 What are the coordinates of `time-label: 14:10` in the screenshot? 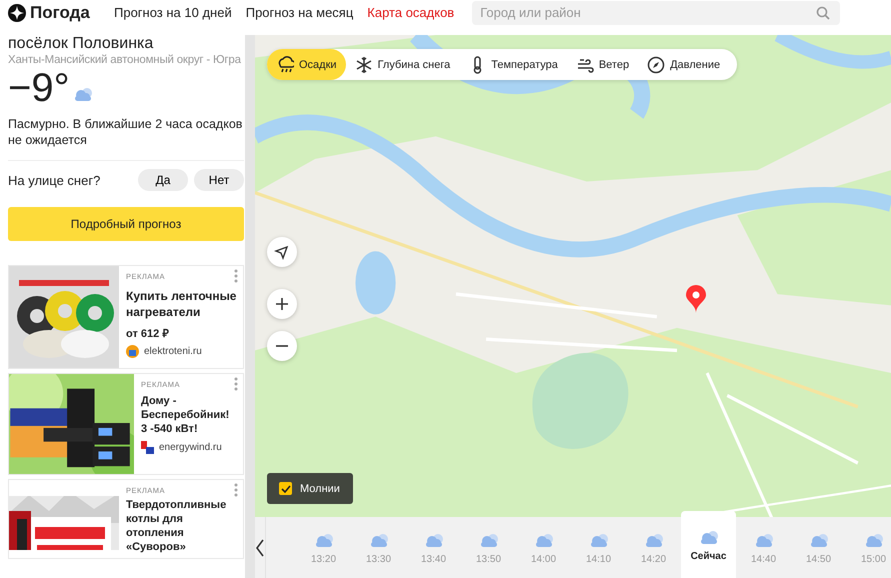 It's located at (599, 559).